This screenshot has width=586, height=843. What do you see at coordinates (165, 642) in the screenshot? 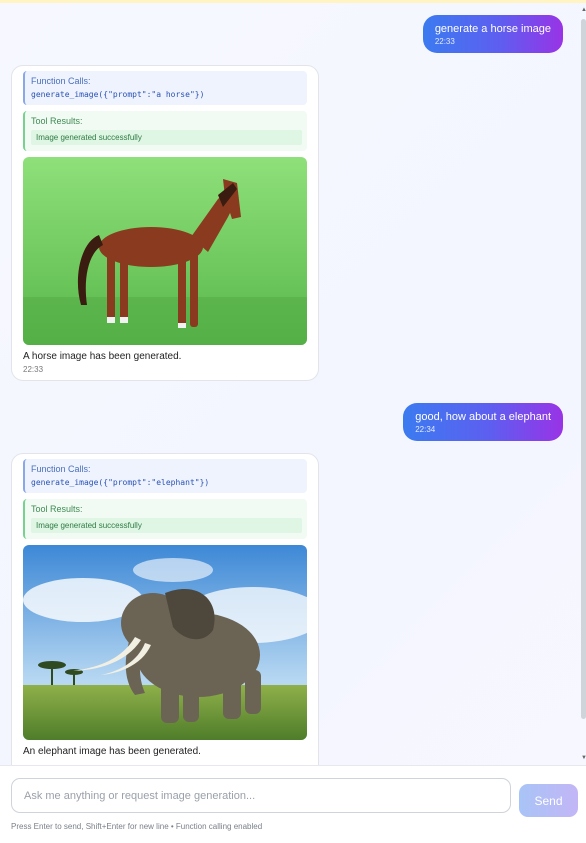
I see `generated-elephant-image` at bounding box center [165, 642].